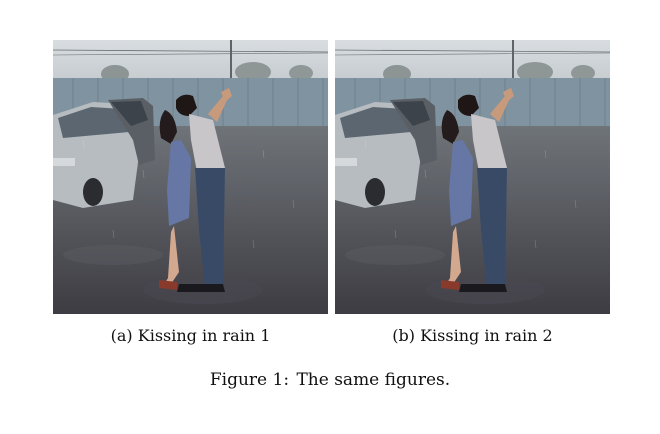 The height and width of the screenshot is (434, 660). I want to click on figure-label: Figure 1:, so click(249, 380).